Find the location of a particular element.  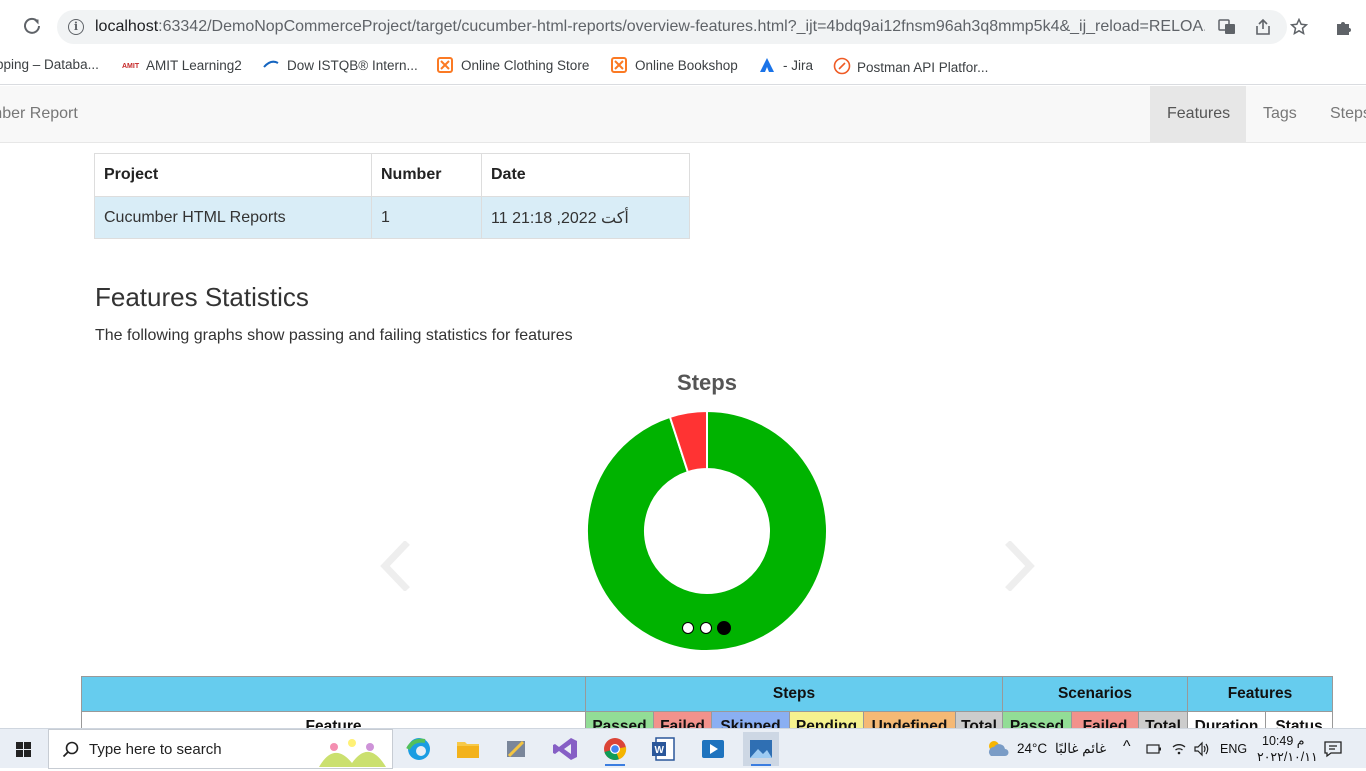

column-header: Feature is located at coordinates (333, 719).